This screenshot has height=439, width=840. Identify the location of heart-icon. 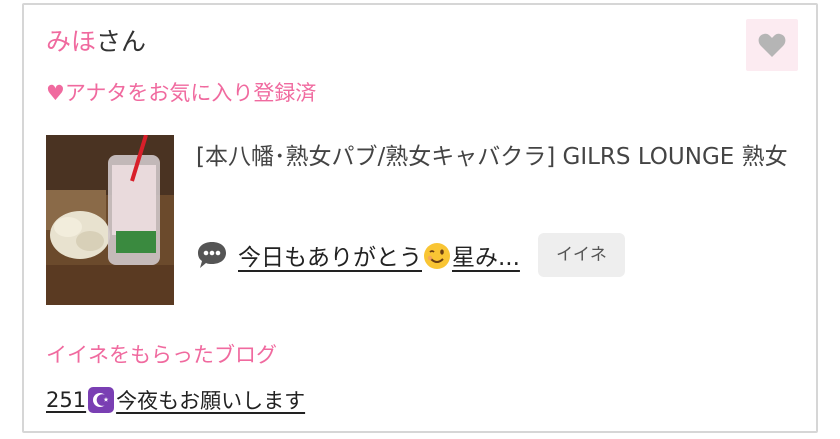
(772, 45).